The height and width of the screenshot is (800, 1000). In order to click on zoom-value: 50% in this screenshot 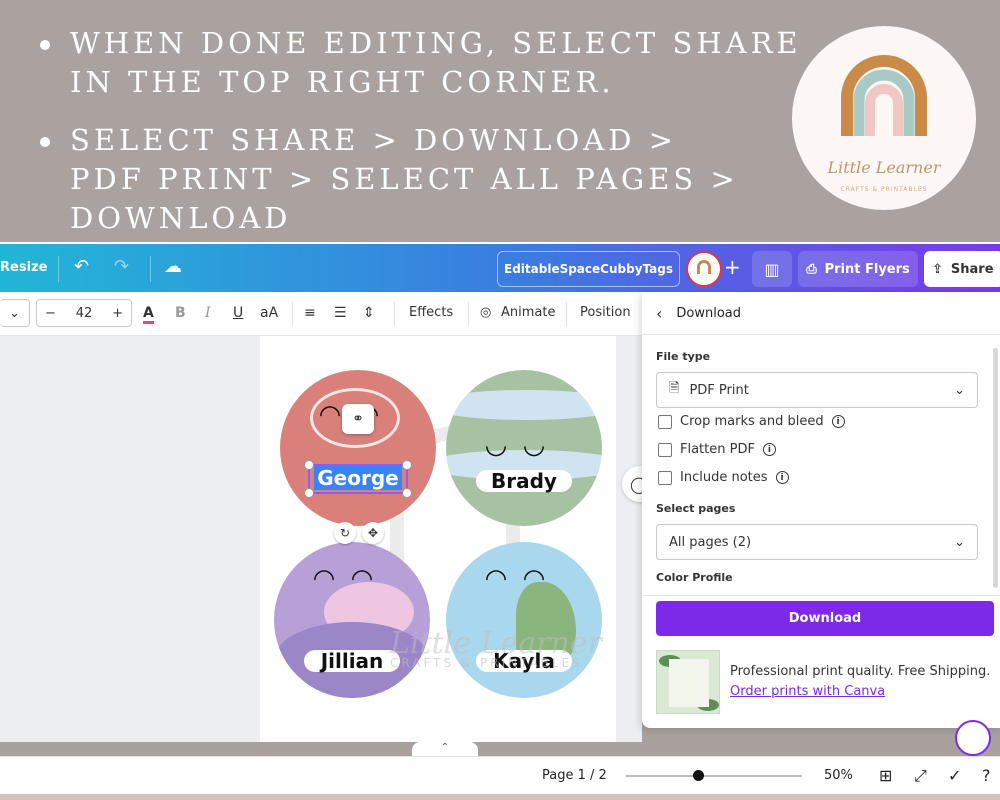, I will do `click(838, 775)`.